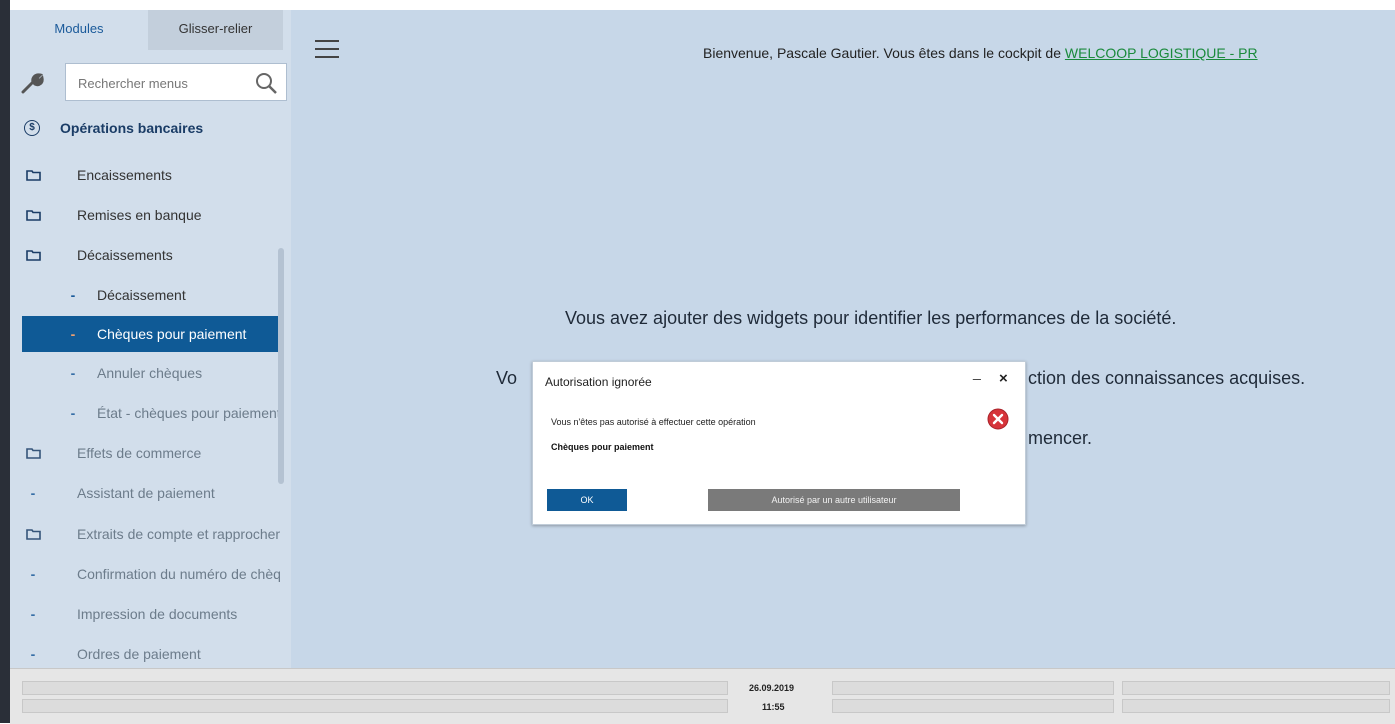 Image resolution: width=1395 pixels, height=724 pixels. Describe the element at coordinates (150, 373) in the screenshot. I see `sidebar-item-label: Annuler chèques` at that location.